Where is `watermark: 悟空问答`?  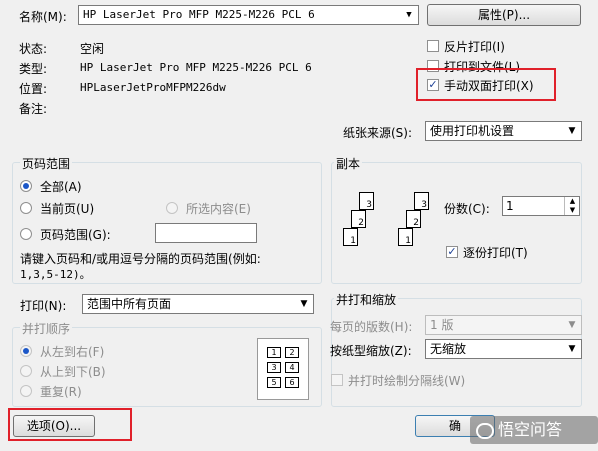
watermark: 悟空问答 is located at coordinates (534, 430).